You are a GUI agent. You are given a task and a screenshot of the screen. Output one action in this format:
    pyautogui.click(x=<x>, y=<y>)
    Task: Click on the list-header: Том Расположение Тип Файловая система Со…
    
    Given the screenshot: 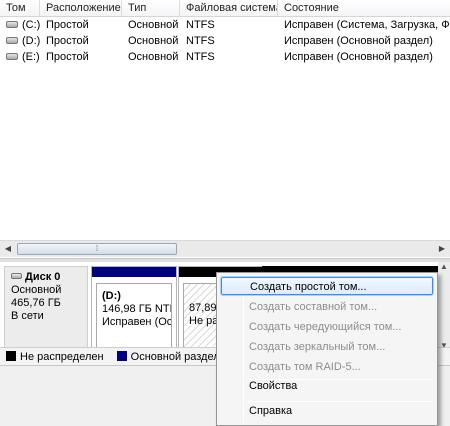 What is the action you would take?
    pyautogui.click(x=225, y=8)
    